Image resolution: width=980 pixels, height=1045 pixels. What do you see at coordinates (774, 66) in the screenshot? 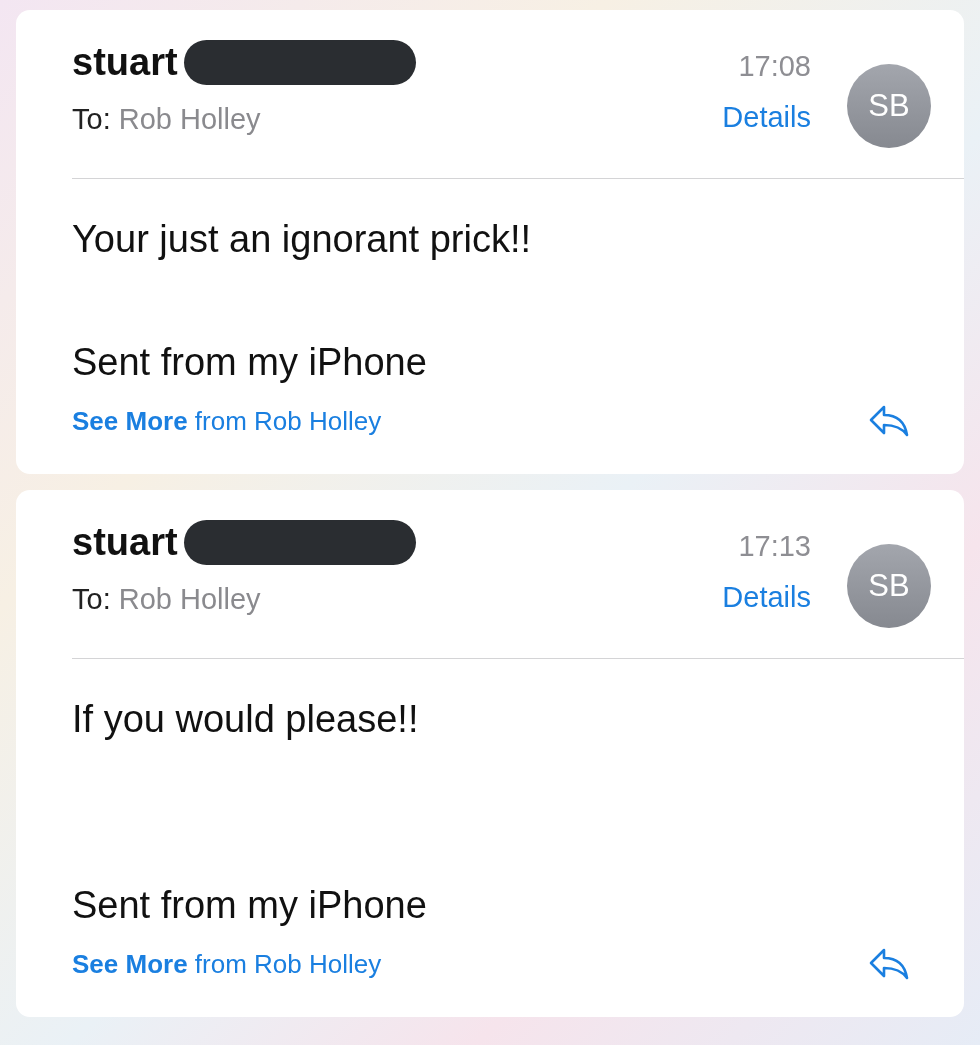
I see `timestamp: 17:08` at bounding box center [774, 66].